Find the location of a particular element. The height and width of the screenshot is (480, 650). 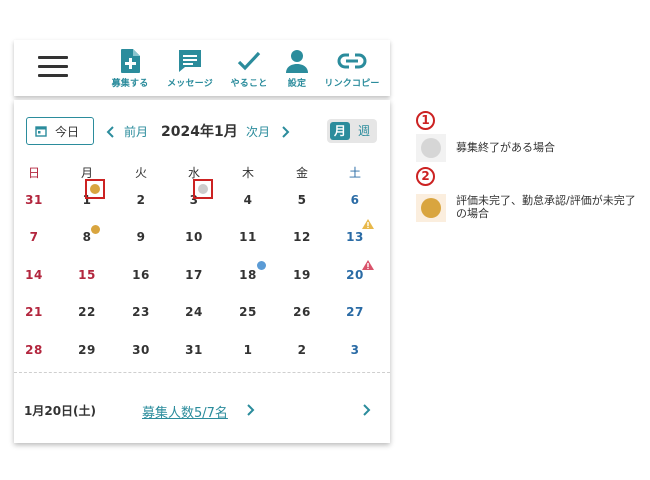

document-plus-icon is located at coordinates (130, 61).